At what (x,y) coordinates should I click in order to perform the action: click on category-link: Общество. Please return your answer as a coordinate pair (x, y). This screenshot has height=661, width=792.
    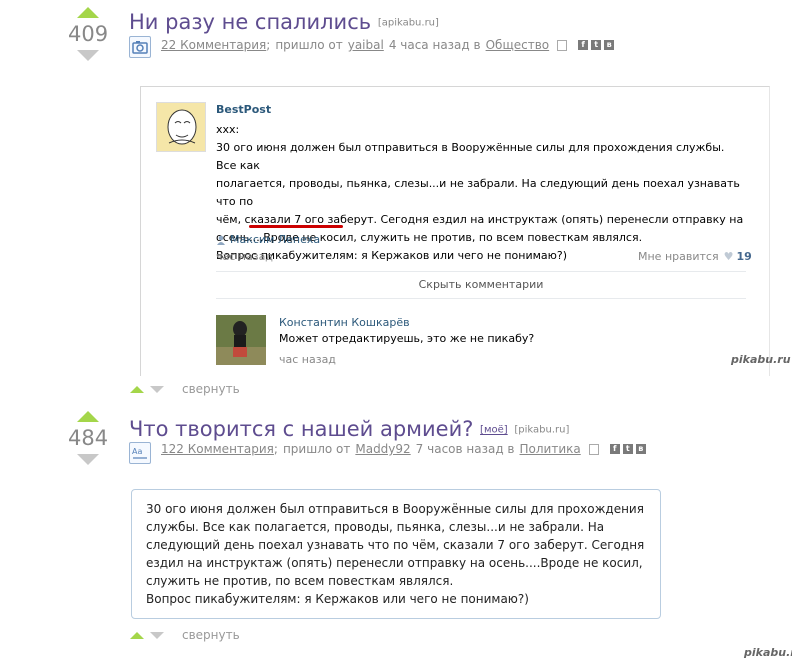
    Looking at the image, I should click on (518, 45).